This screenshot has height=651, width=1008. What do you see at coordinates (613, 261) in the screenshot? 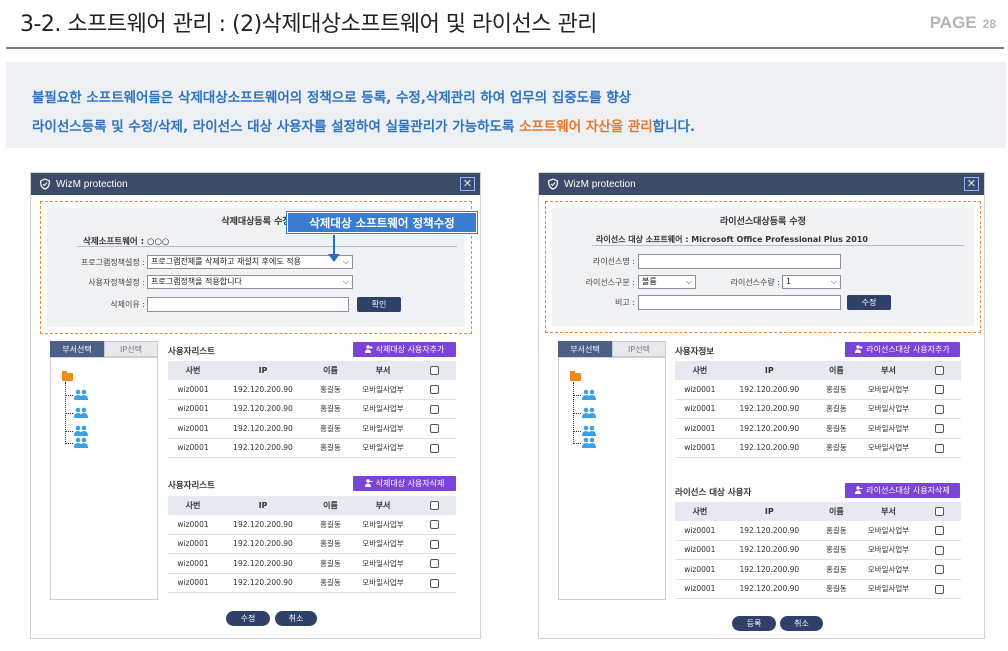
I see `license-name-label: 라이선스명 :` at bounding box center [613, 261].